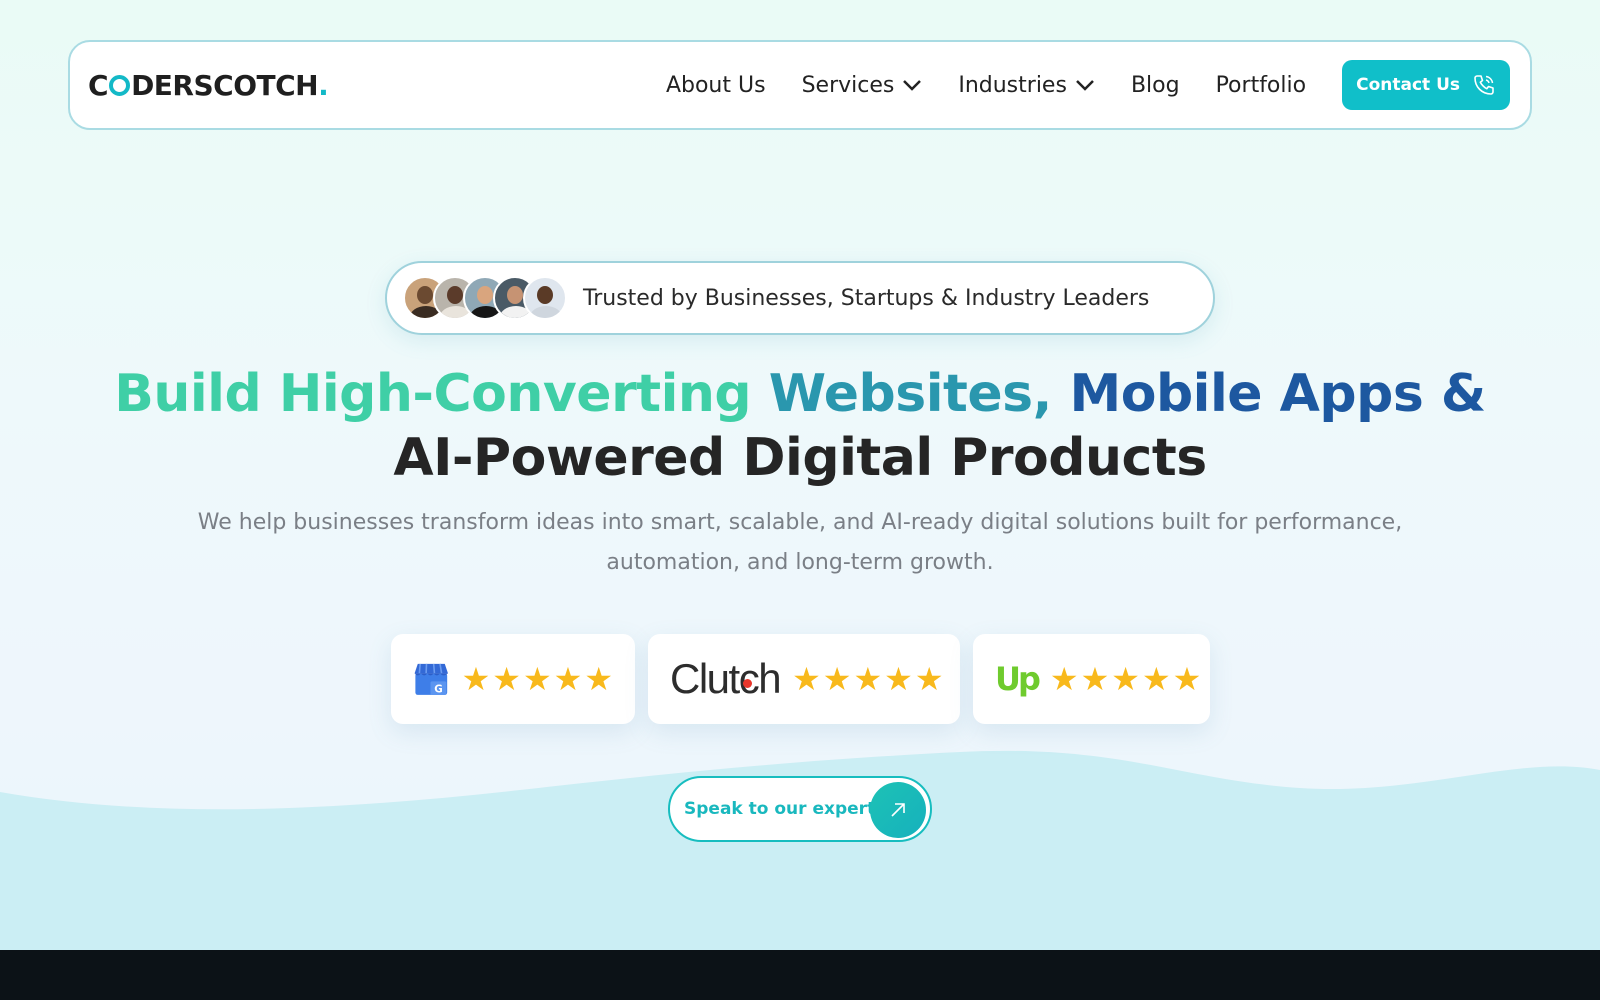 Image resolution: width=1600 pixels, height=1000 pixels. I want to click on rating-card-clutch: Clutch ★ ★ ★ ★ ★, so click(804, 679).